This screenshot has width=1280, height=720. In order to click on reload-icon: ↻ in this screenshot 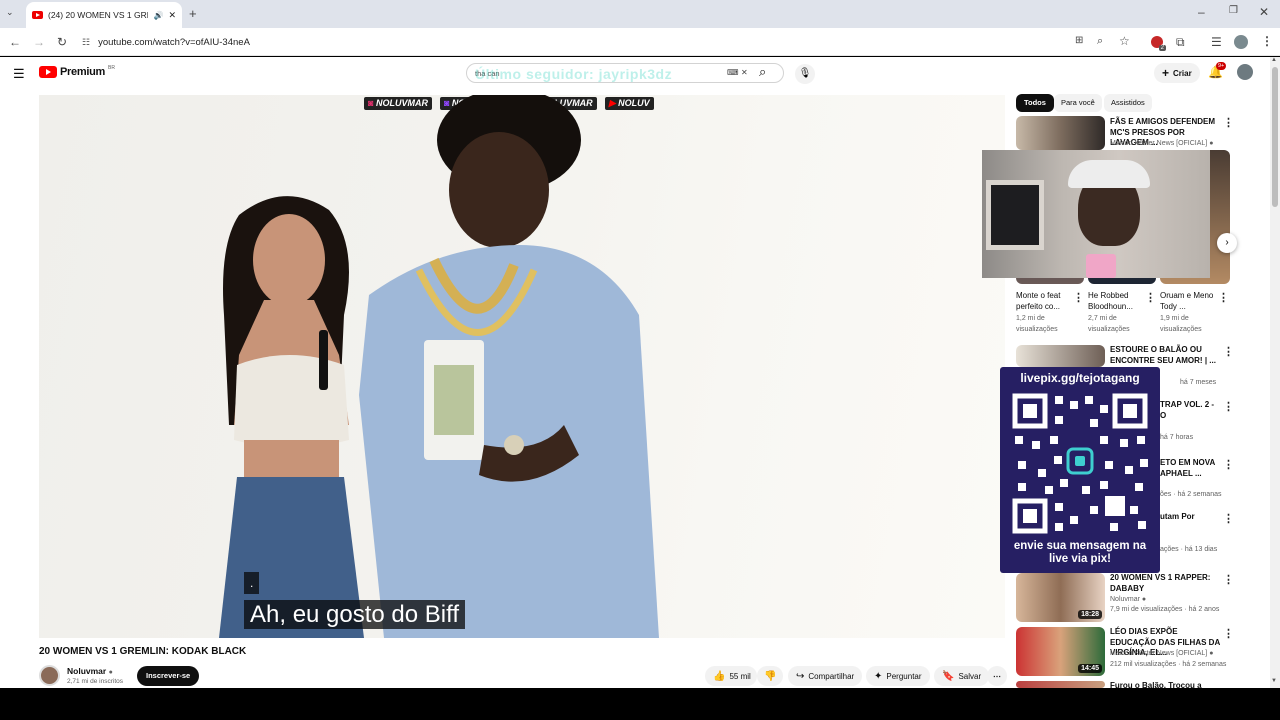, I will do `click(62, 42)`.